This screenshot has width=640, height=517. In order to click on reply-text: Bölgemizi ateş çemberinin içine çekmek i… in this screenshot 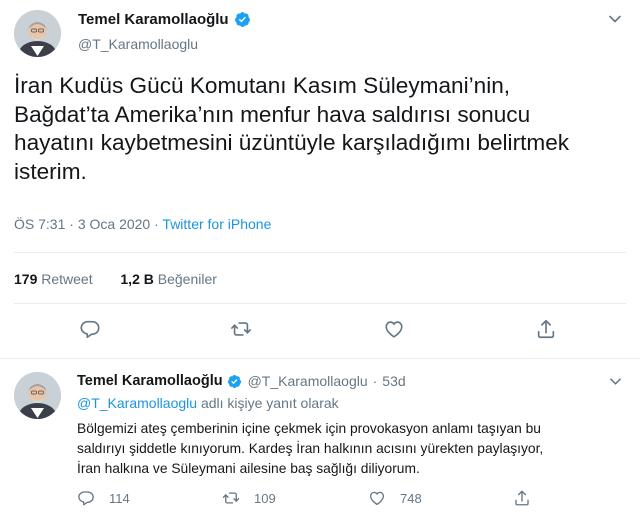, I will do `click(352, 449)`.